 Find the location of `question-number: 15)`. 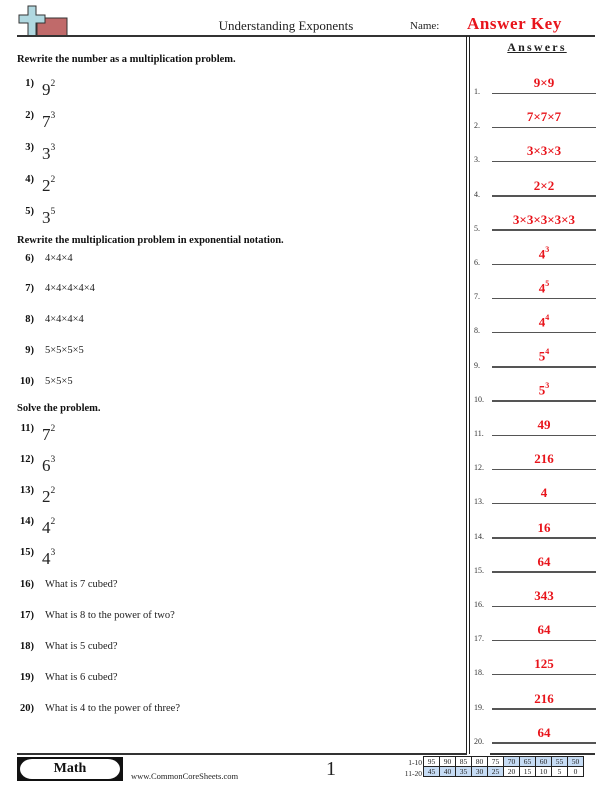

question-number: 15) is located at coordinates (27, 552).